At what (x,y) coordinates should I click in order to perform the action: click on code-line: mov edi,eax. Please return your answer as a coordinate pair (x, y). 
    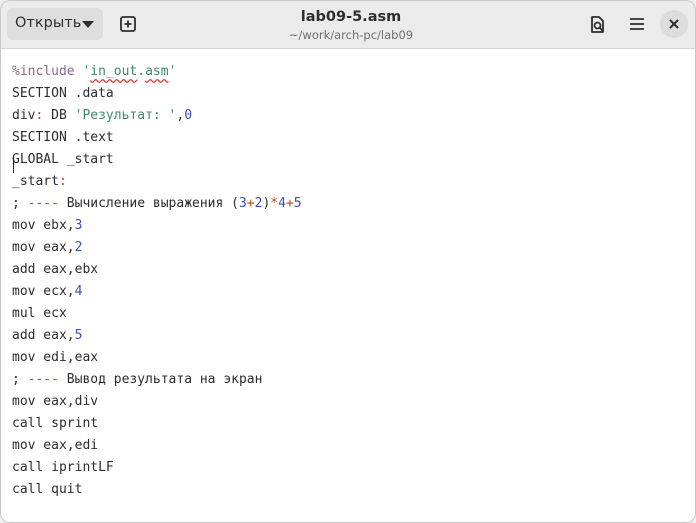
    Looking at the image, I should click on (55, 358).